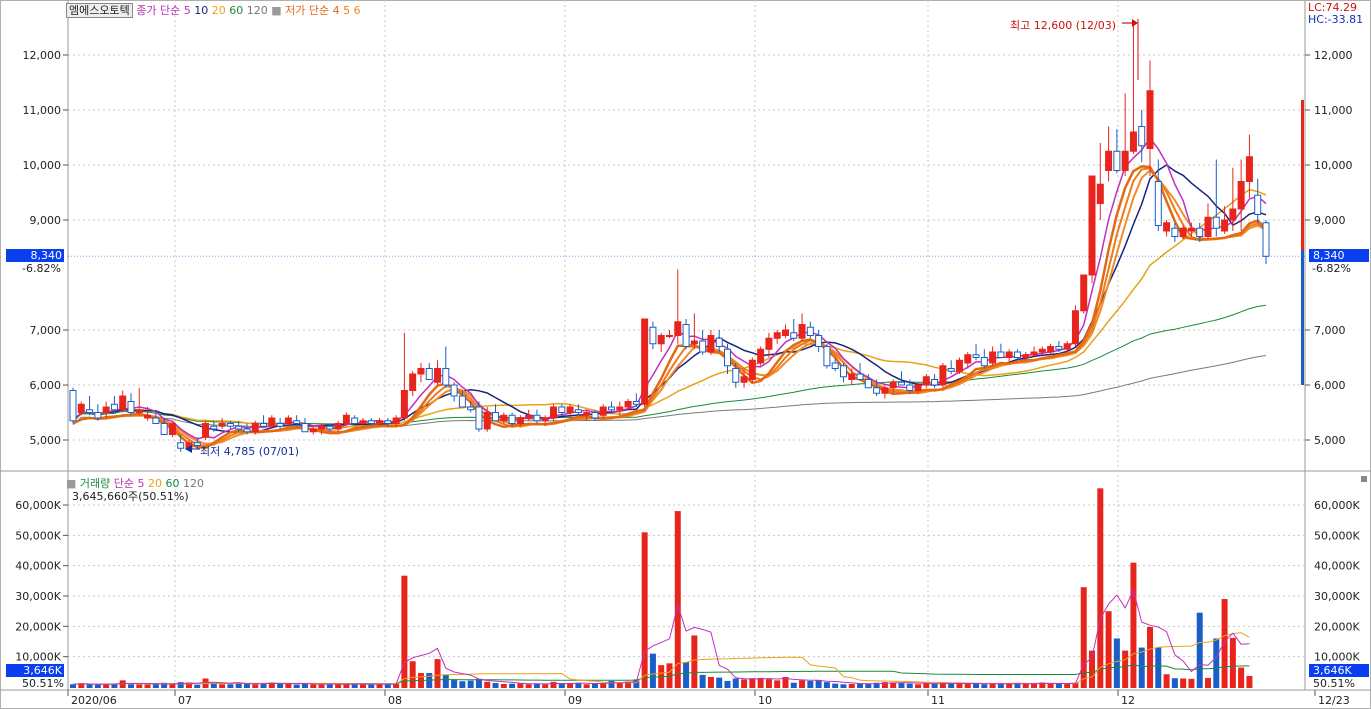 The image size is (1371, 709). What do you see at coordinates (765, 700) in the screenshot?
I see `date-label: 10` at bounding box center [765, 700].